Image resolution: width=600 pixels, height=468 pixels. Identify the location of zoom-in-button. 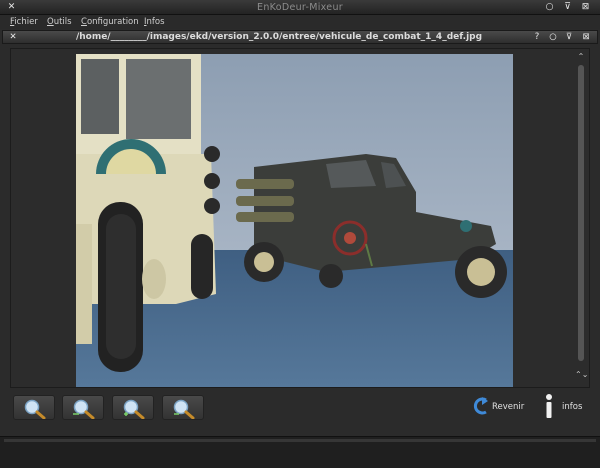
(133, 407).